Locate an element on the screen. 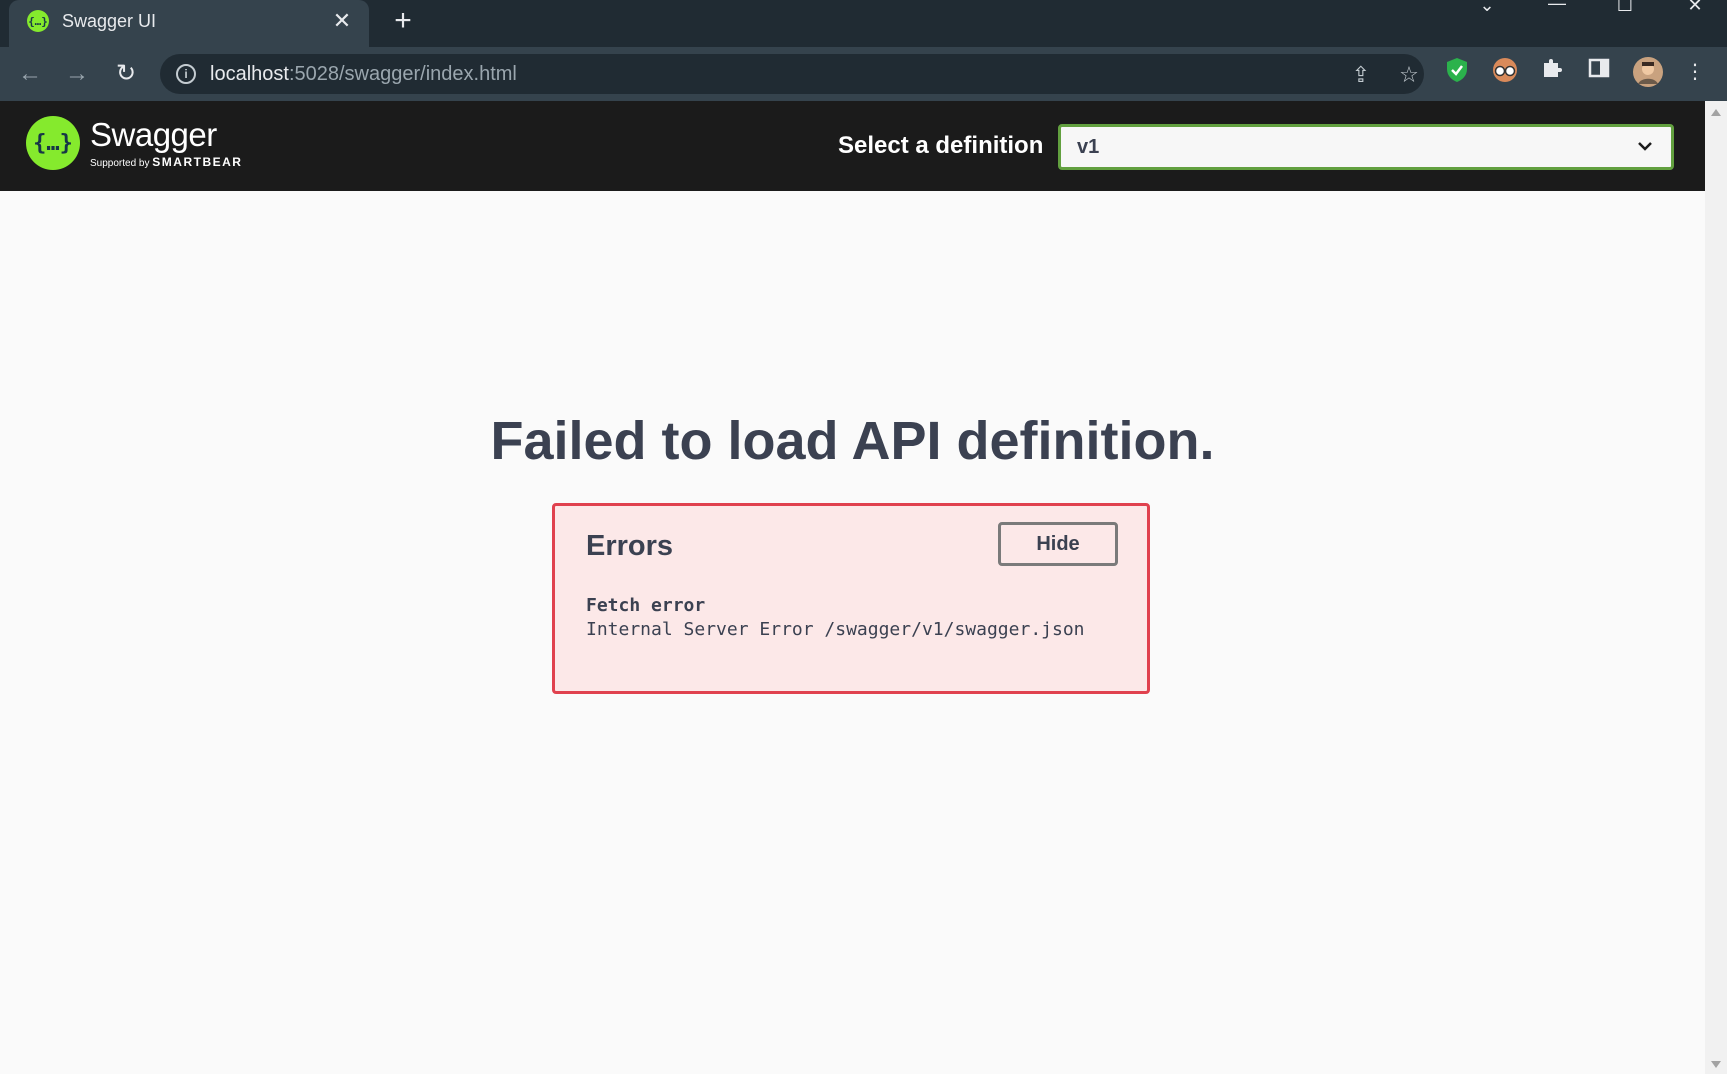 Image resolution: width=1727 pixels, height=1074 pixels. smartbear-text: SMARTBEAR is located at coordinates (197, 161).